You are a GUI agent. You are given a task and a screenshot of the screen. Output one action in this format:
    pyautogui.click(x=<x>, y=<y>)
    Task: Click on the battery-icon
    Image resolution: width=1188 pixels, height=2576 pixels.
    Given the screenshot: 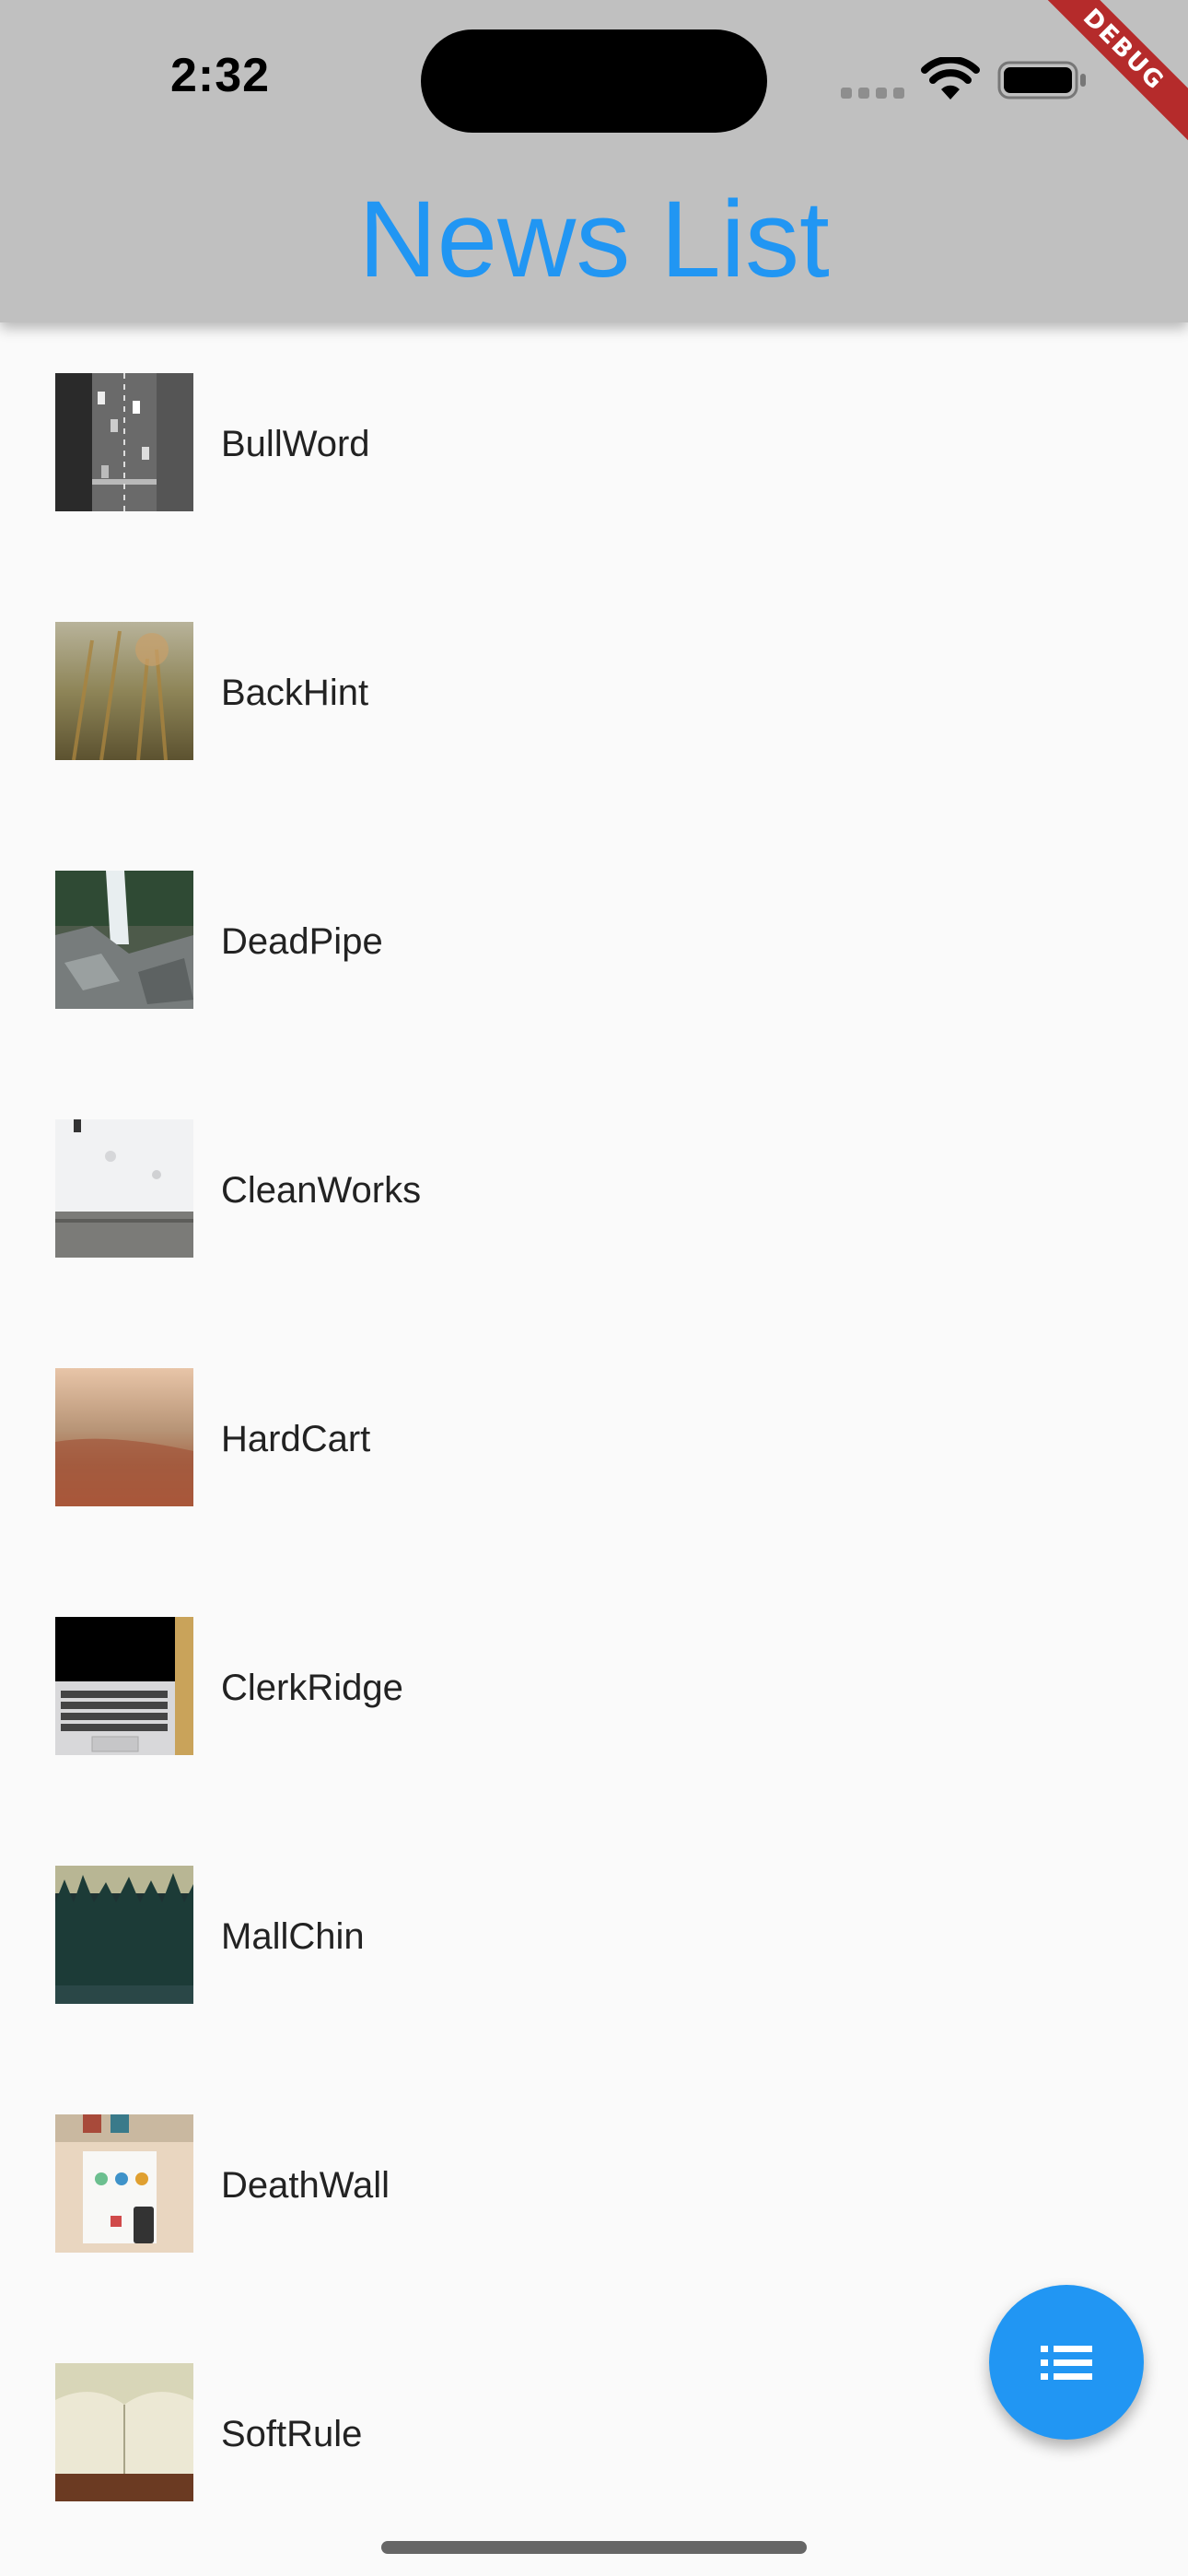 What is the action you would take?
    pyautogui.click(x=1041, y=80)
    